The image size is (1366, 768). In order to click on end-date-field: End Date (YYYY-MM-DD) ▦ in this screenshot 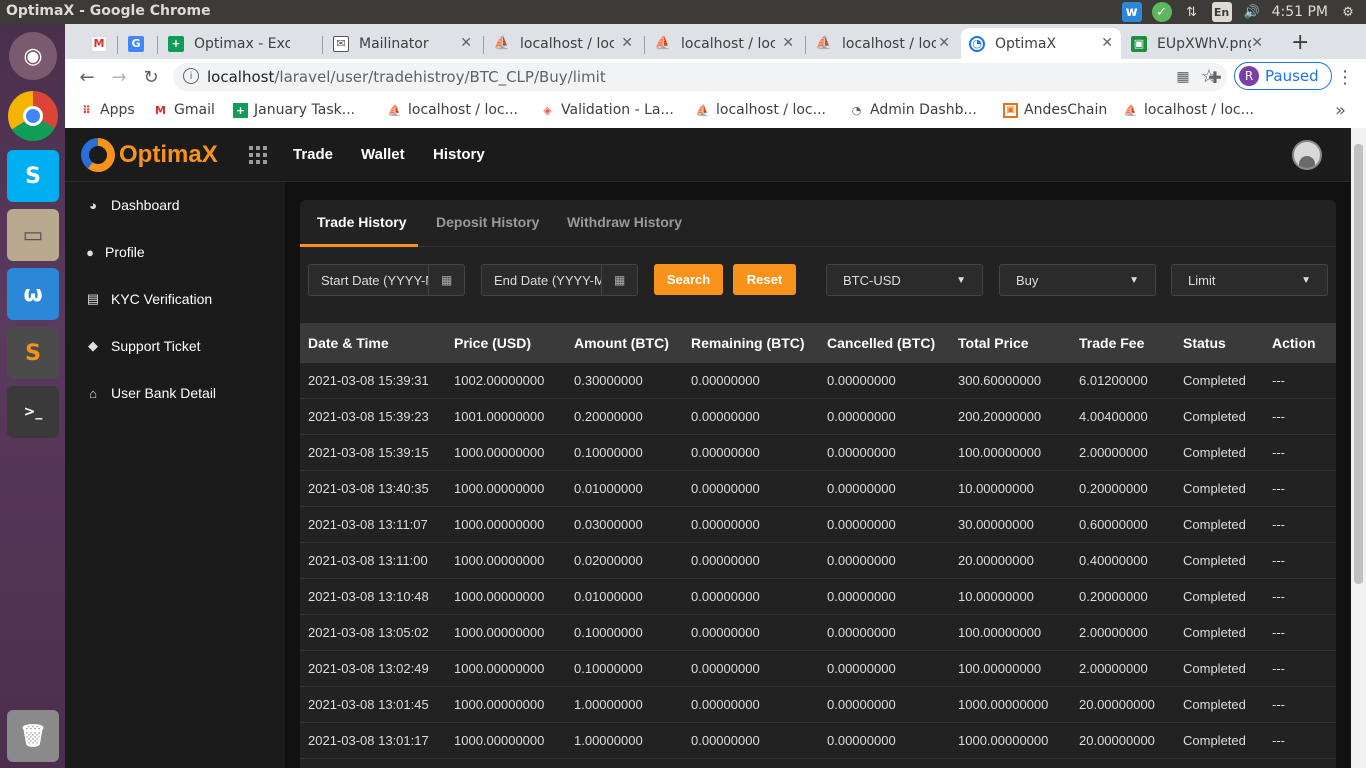, I will do `click(559, 280)`.